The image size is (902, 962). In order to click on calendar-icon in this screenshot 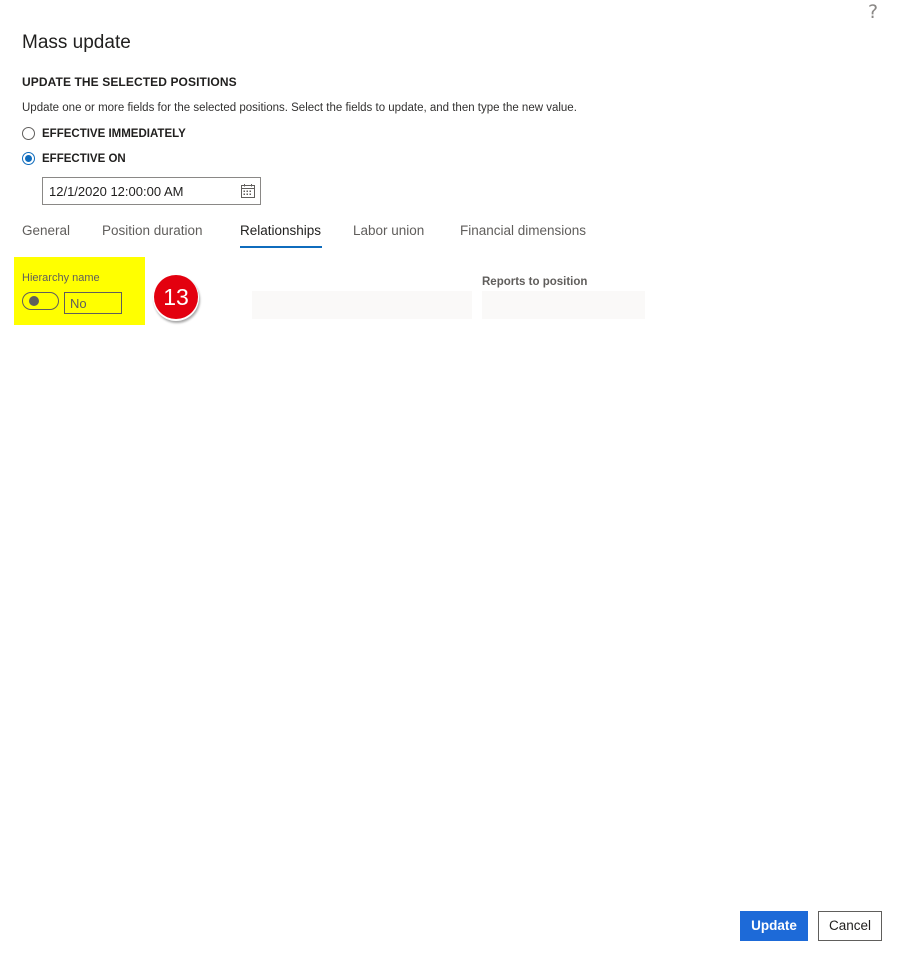, I will do `click(248, 191)`.